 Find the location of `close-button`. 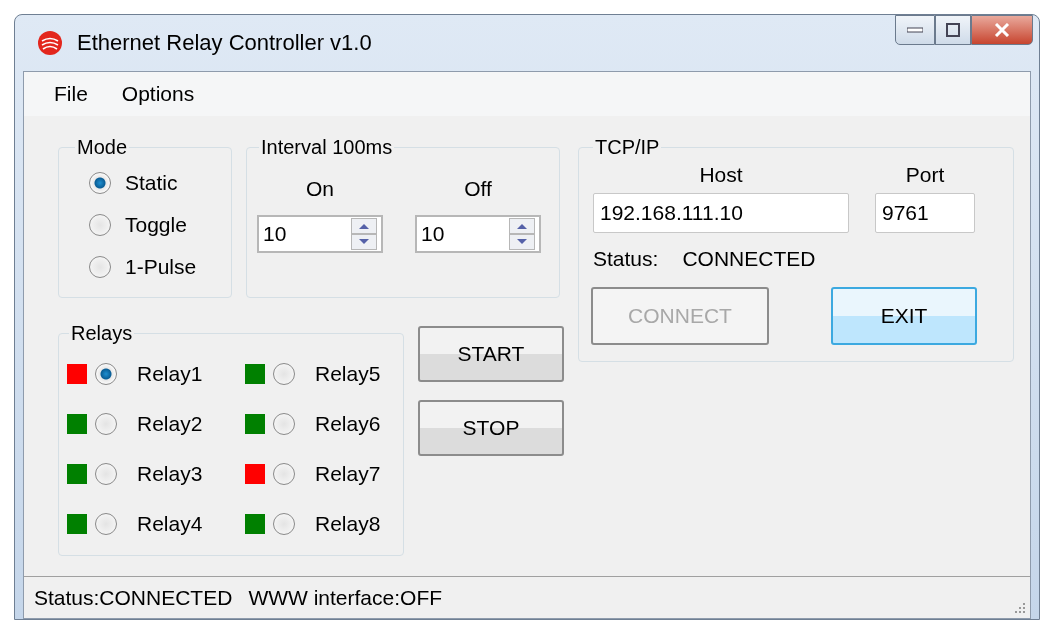

close-button is located at coordinates (1002, 30).